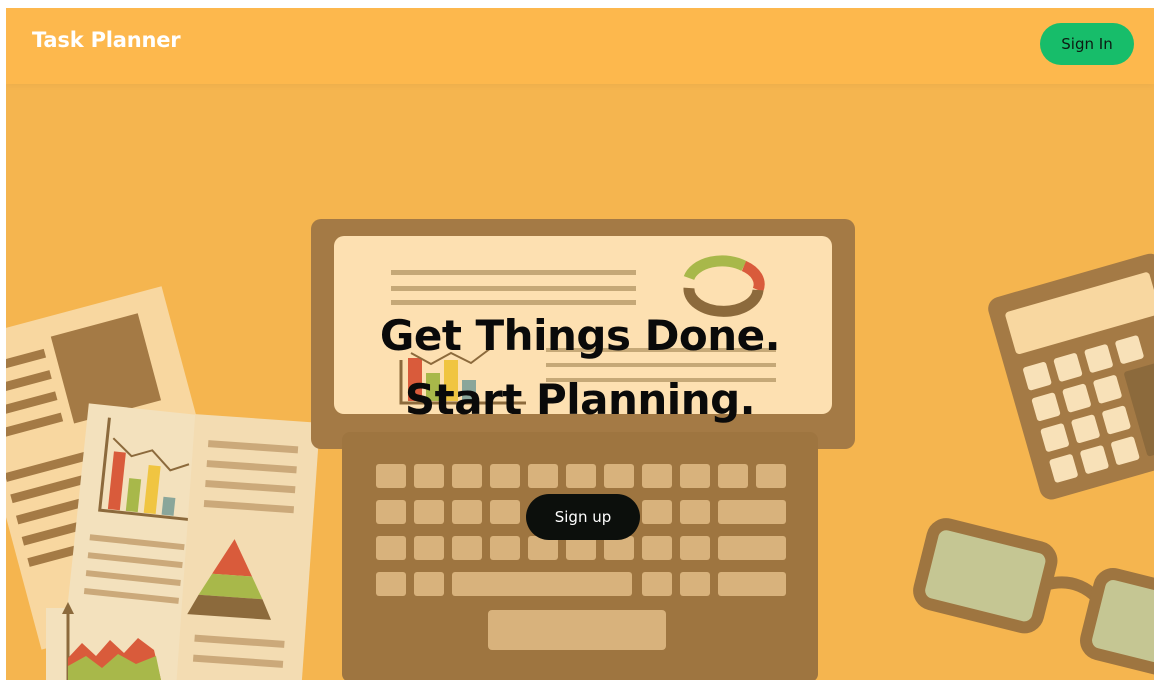 The image size is (1160, 680). What do you see at coordinates (580, 399) in the screenshot?
I see `hero-line-2: Start Planning.` at bounding box center [580, 399].